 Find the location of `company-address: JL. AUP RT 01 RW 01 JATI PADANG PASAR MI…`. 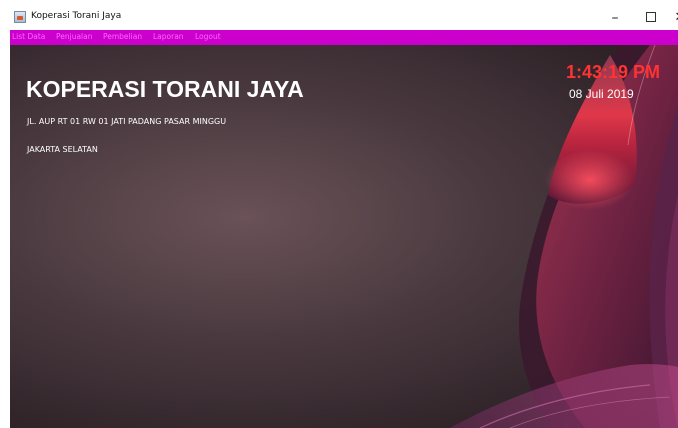

company-address: JL. AUP RT 01 RW 01 JATI PADANG PASAR MI… is located at coordinates (127, 121).